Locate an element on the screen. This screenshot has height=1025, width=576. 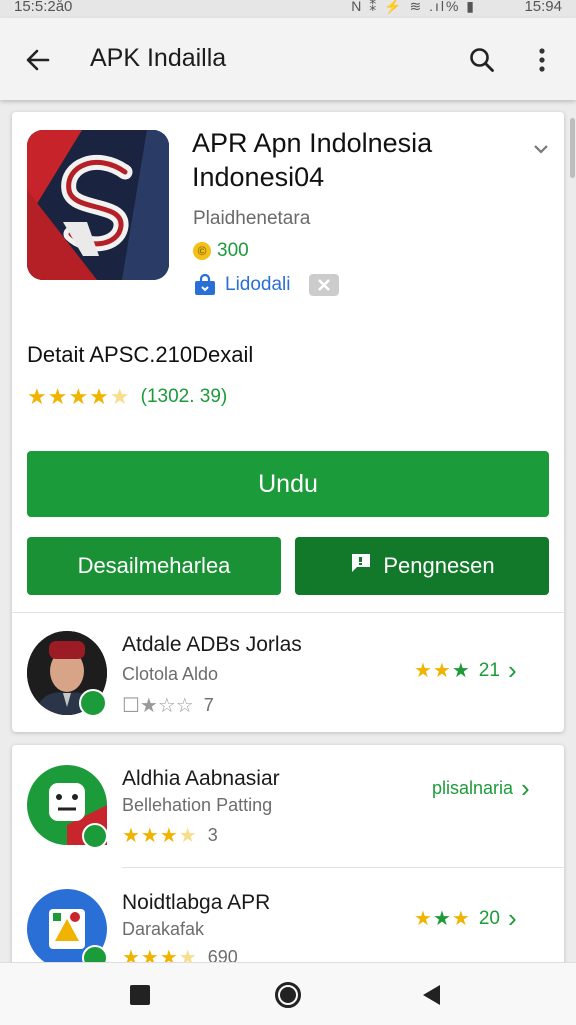
developer-name: Plaidhenetara is located at coordinates (251, 219).